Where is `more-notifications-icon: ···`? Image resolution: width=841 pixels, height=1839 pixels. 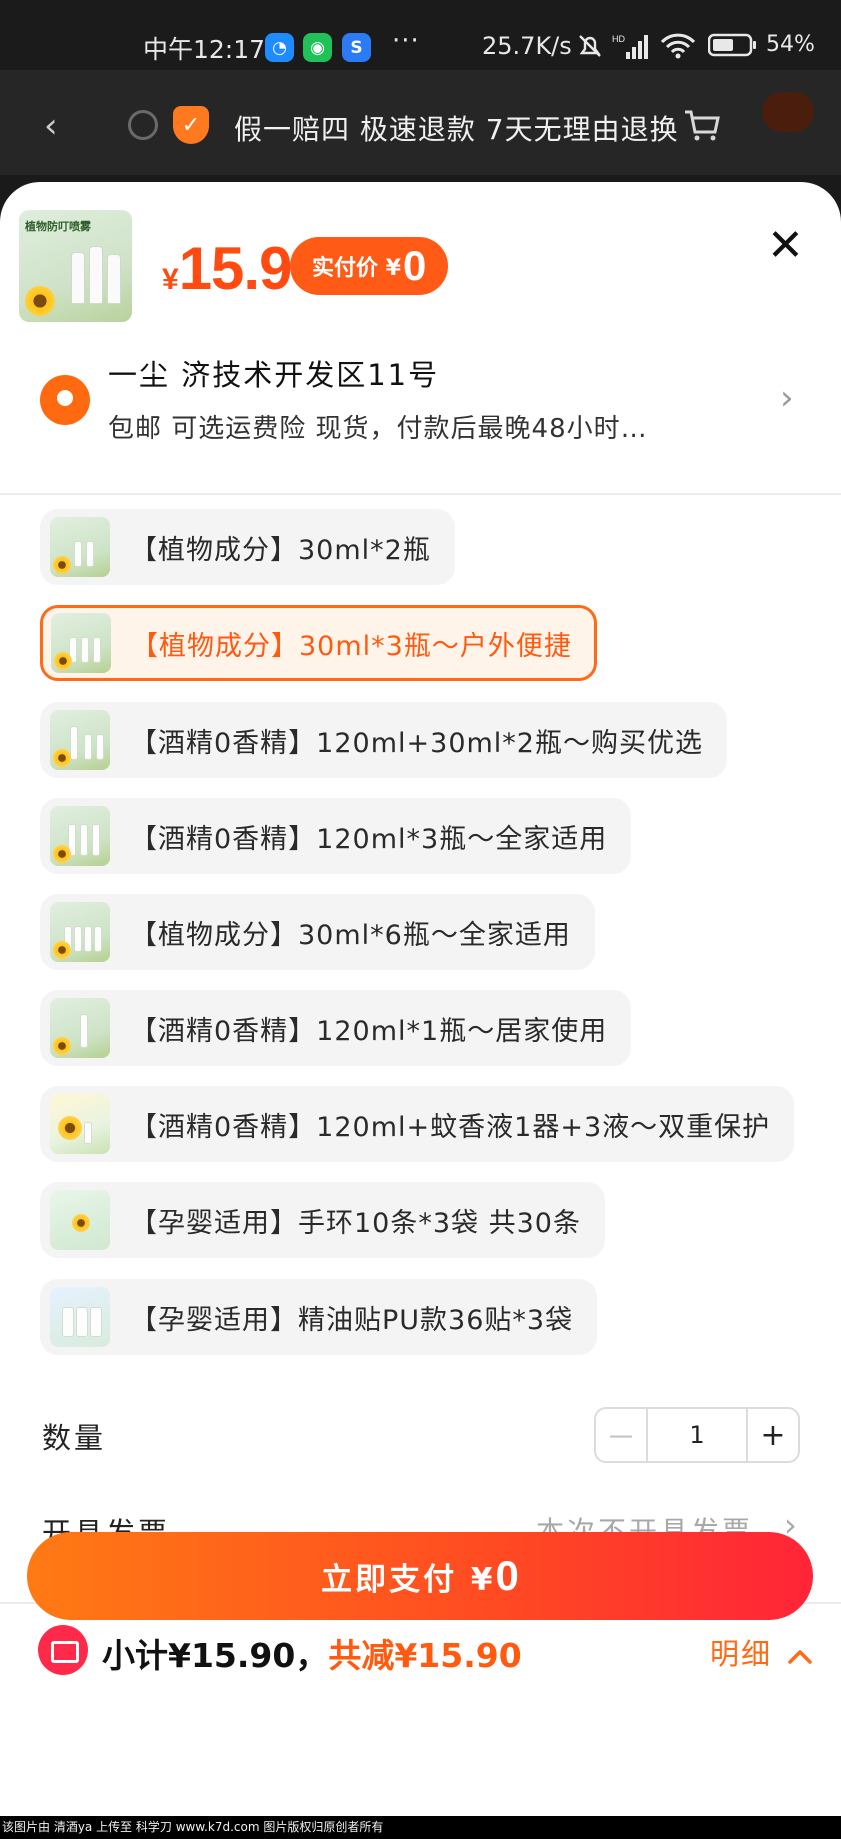 more-notifications-icon: ··· is located at coordinates (406, 41).